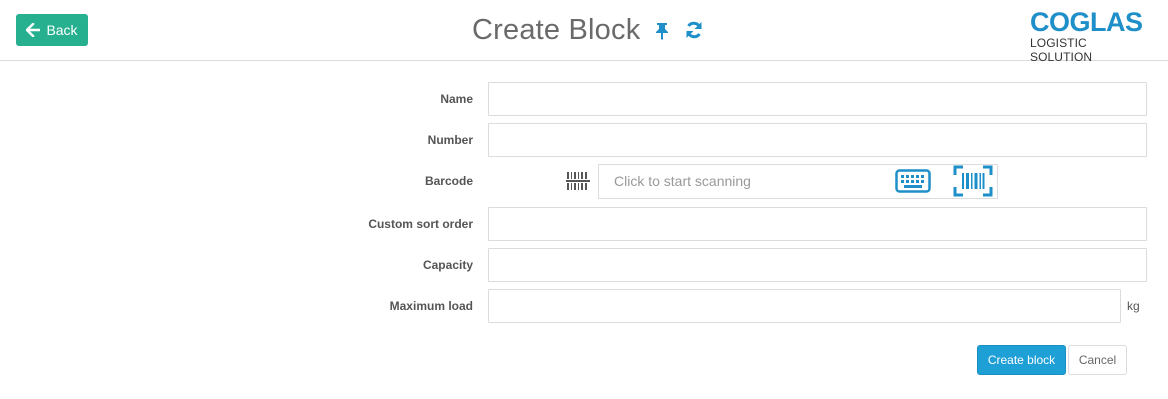 The height and width of the screenshot is (399, 1168). Describe the element at coordinates (1061, 50) in the screenshot. I see `logo-sub-text: LOGISTIC SOLUTION` at that location.